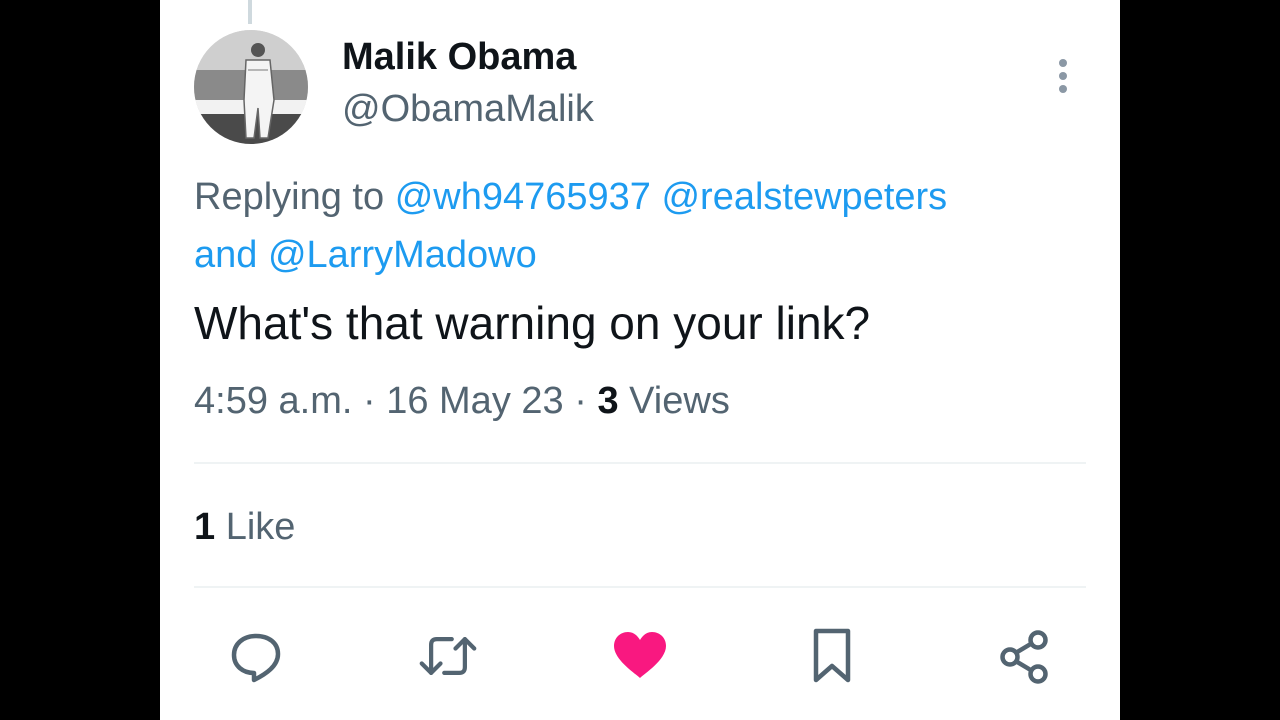  I want to click on more-options-icon, so click(1063, 76).